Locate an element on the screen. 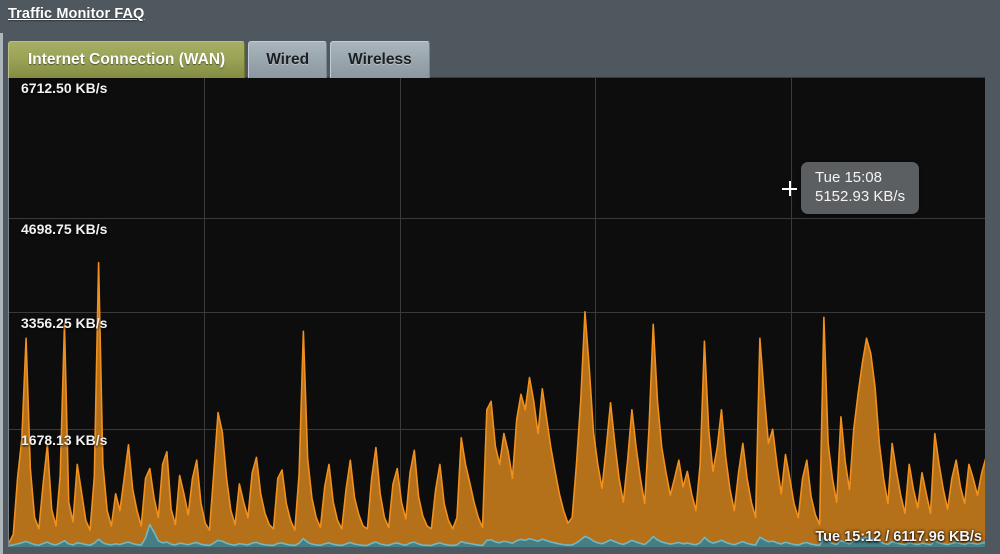 This screenshot has height=554, width=1000. panel-left-edge is located at coordinates (1, 293).